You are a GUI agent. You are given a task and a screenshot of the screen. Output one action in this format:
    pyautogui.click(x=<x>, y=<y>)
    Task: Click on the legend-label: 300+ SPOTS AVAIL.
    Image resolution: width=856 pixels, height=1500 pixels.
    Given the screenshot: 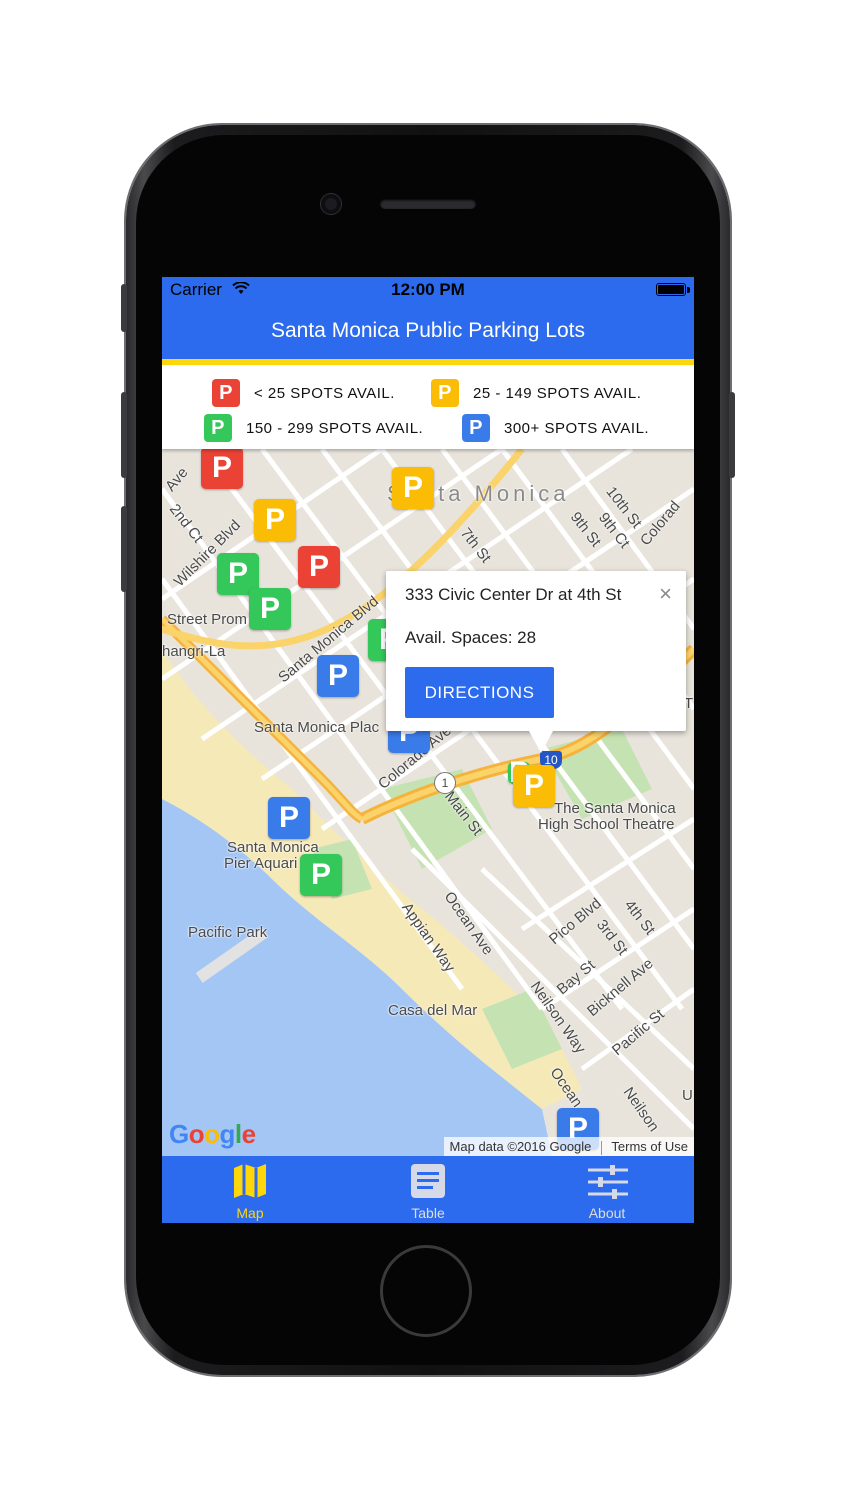 What is the action you would take?
    pyautogui.click(x=577, y=428)
    